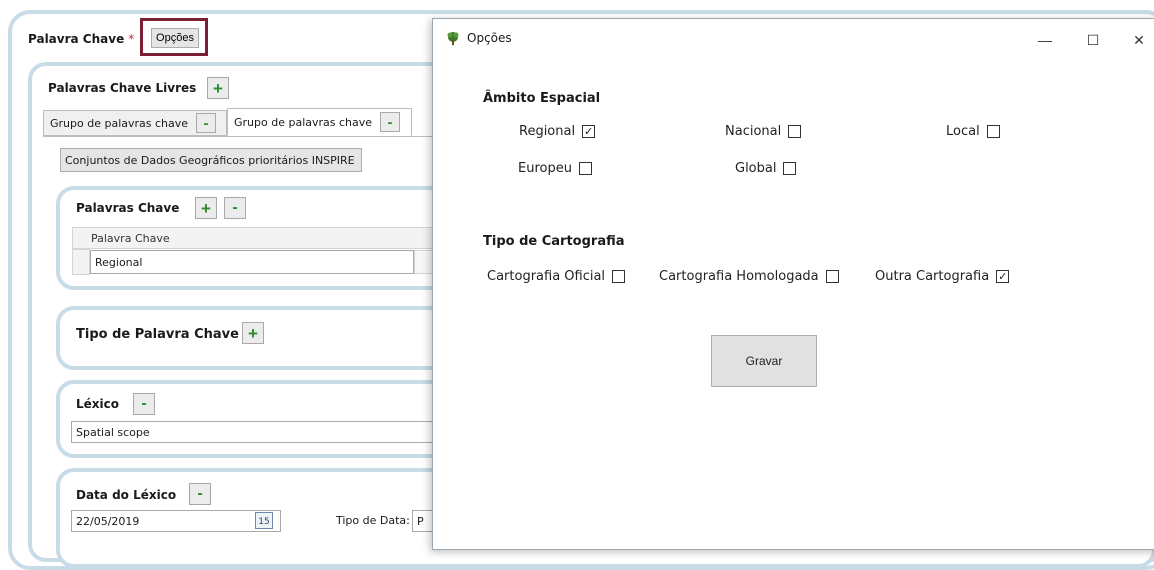 This screenshot has width=1154, height=570. Describe the element at coordinates (546, 276) in the screenshot. I see `option-label: Cartografia Oficial` at that location.